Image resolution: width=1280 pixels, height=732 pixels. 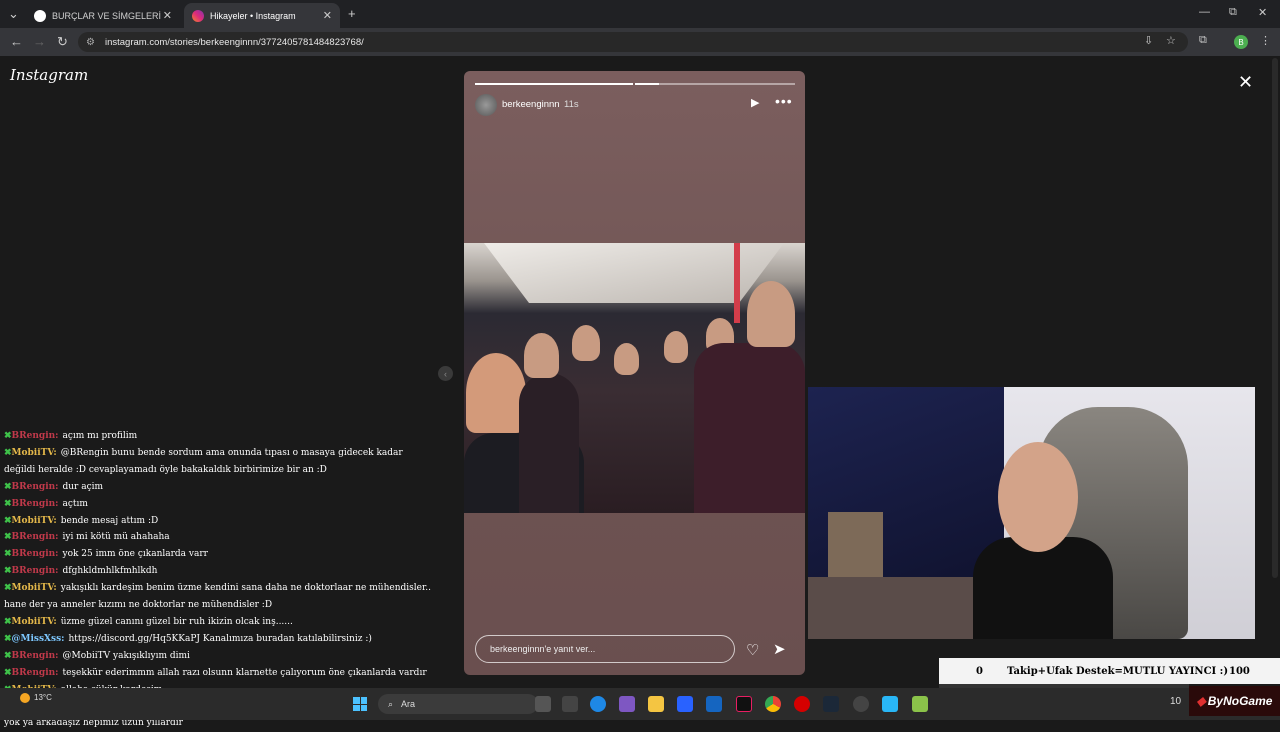 What do you see at coordinates (36, 698) in the screenshot?
I see `weather-widget: 13°C` at bounding box center [36, 698].